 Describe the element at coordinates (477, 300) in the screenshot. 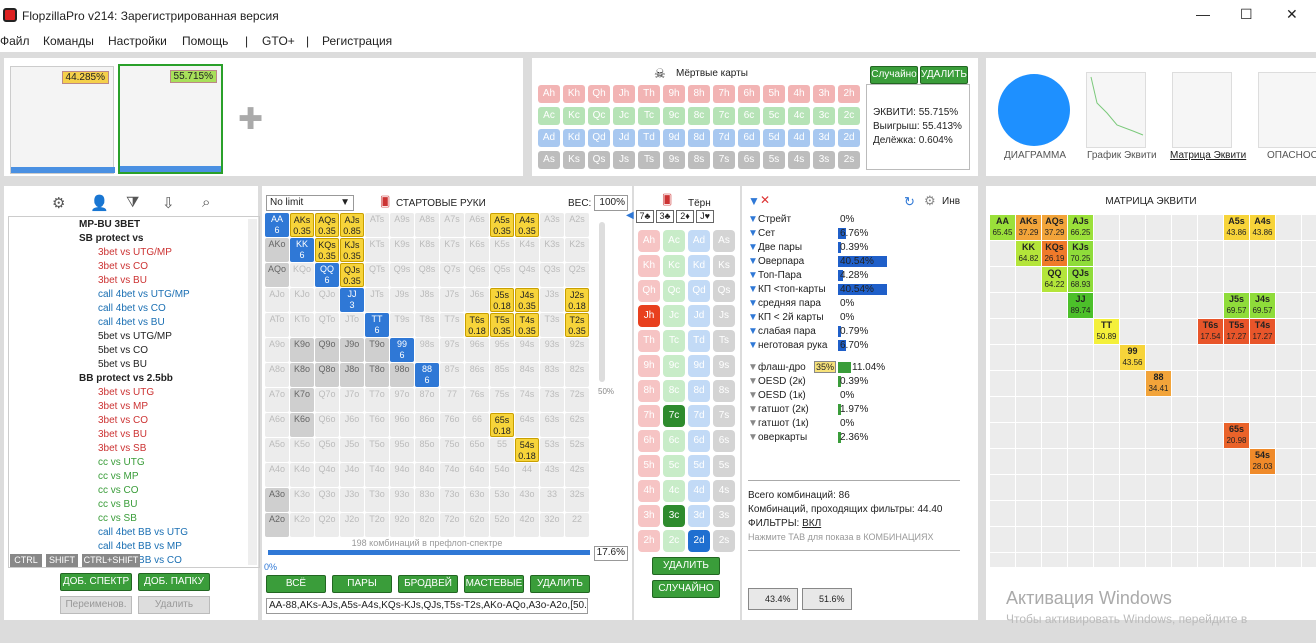

I see `range-cell: J6s` at that location.